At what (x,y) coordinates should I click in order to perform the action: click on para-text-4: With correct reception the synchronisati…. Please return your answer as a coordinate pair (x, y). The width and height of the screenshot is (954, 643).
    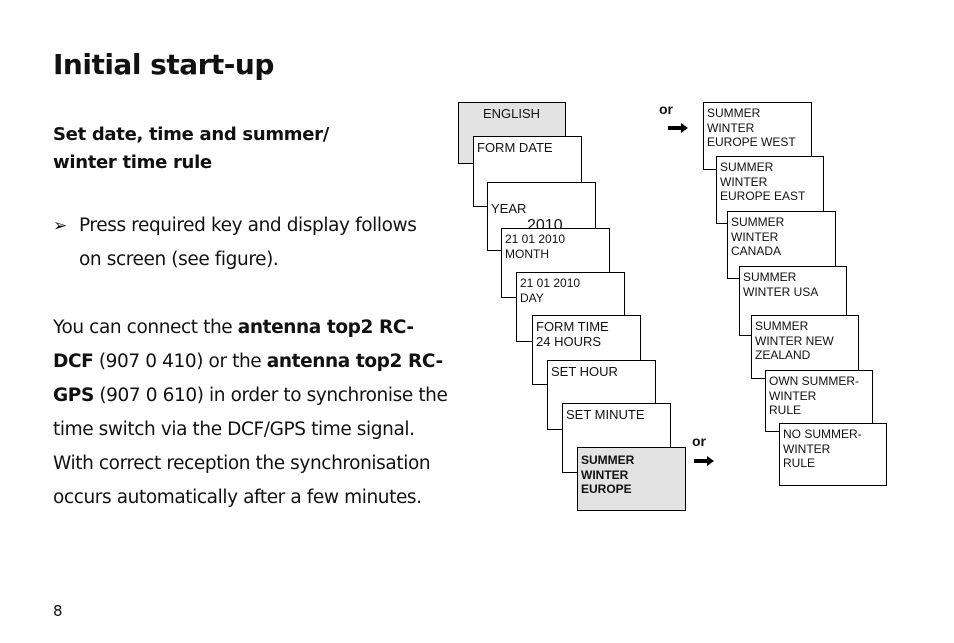
    Looking at the image, I should click on (242, 480).